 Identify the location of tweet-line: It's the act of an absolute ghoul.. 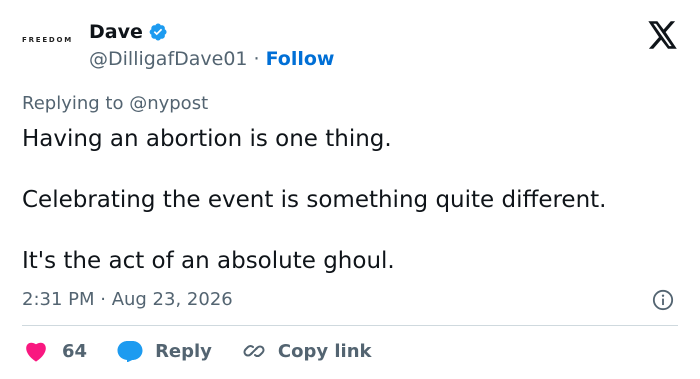
(208, 261).